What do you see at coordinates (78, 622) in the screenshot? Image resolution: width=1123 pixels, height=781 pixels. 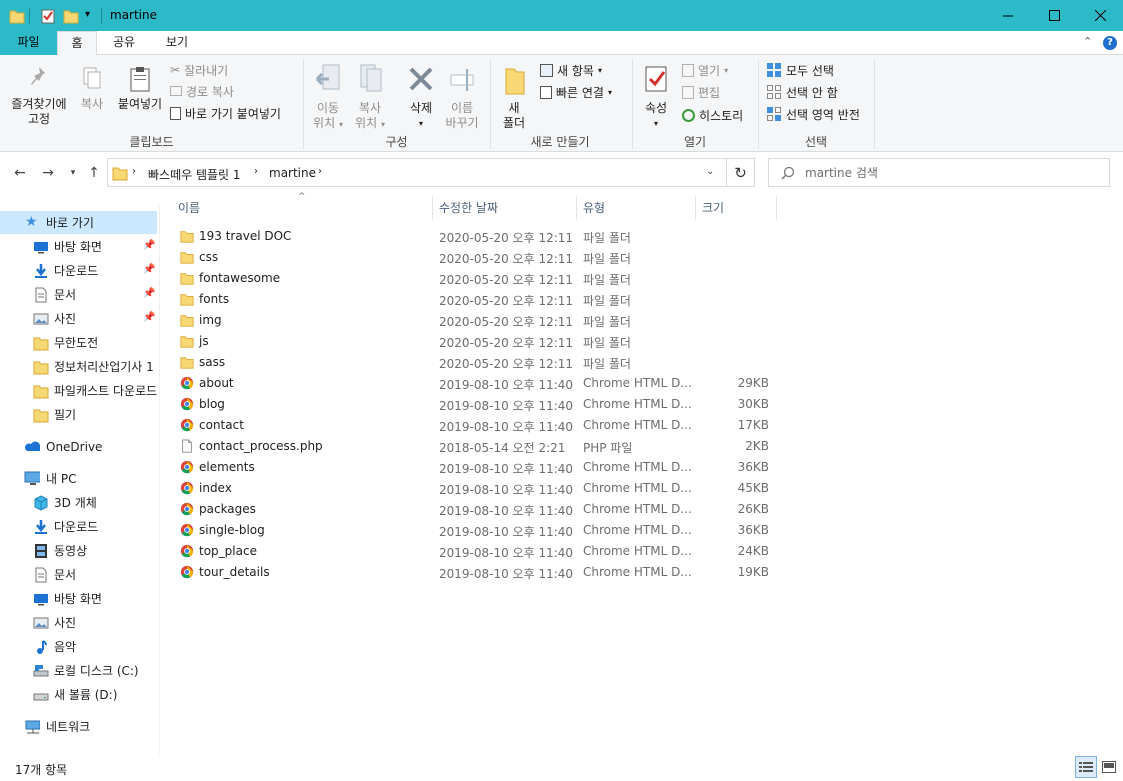 I see `nav-pc-item: 사진` at bounding box center [78, 622].